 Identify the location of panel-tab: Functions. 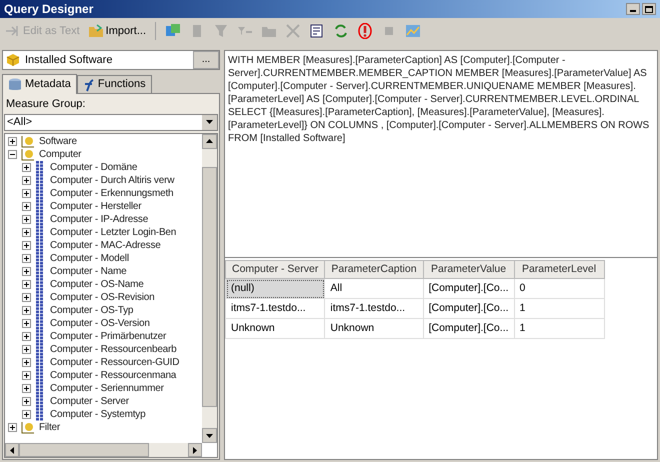
(114, 84).